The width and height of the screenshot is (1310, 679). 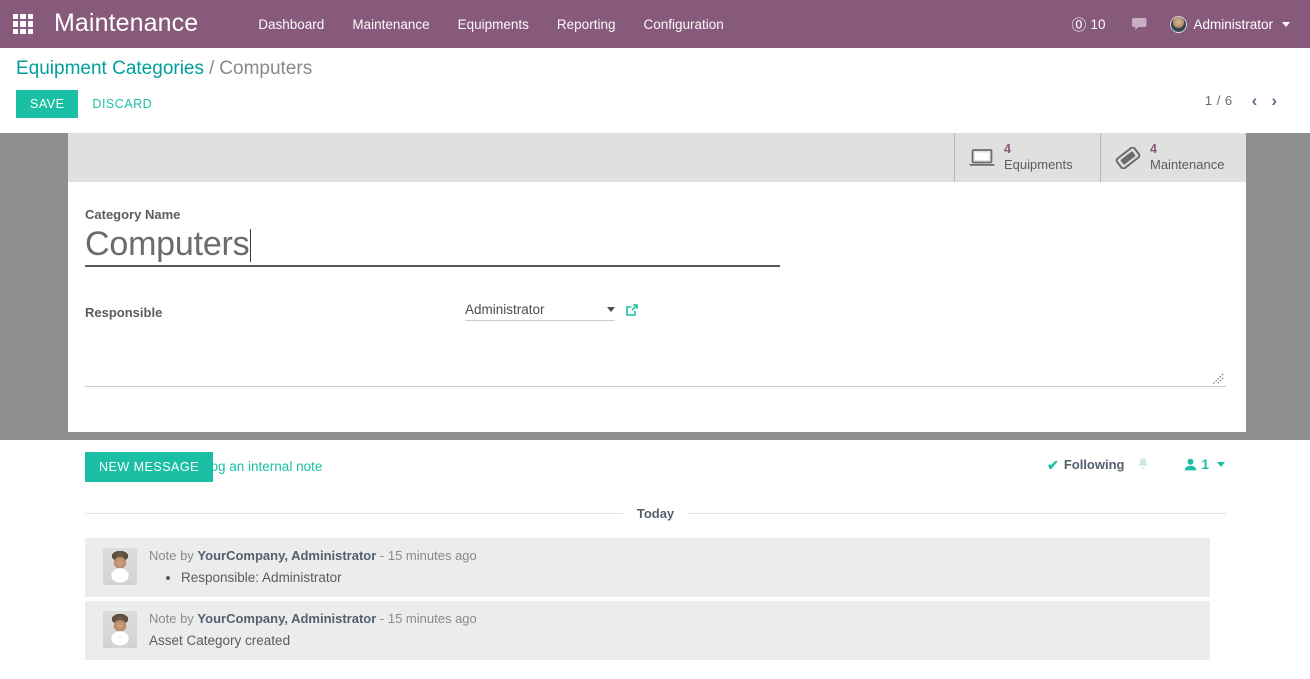 I want to click on record-action-buttons: SAVE DISCARD, so click(x=91, y=104).